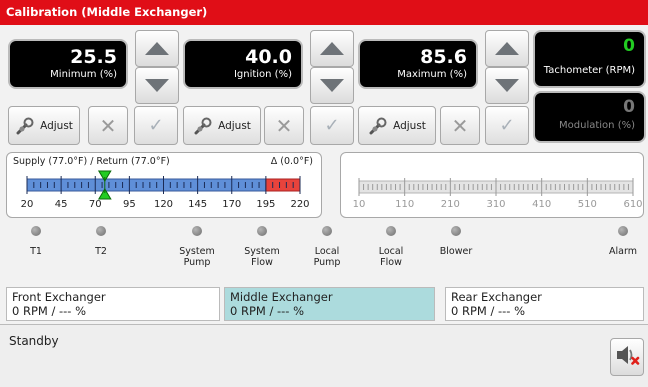 The height and width of the screenshot is (387, 648). What do you see at coordinates (266, 204) in the screenshot?
I see `temperature-tick-label: 195` at bounding box center [266, 204].